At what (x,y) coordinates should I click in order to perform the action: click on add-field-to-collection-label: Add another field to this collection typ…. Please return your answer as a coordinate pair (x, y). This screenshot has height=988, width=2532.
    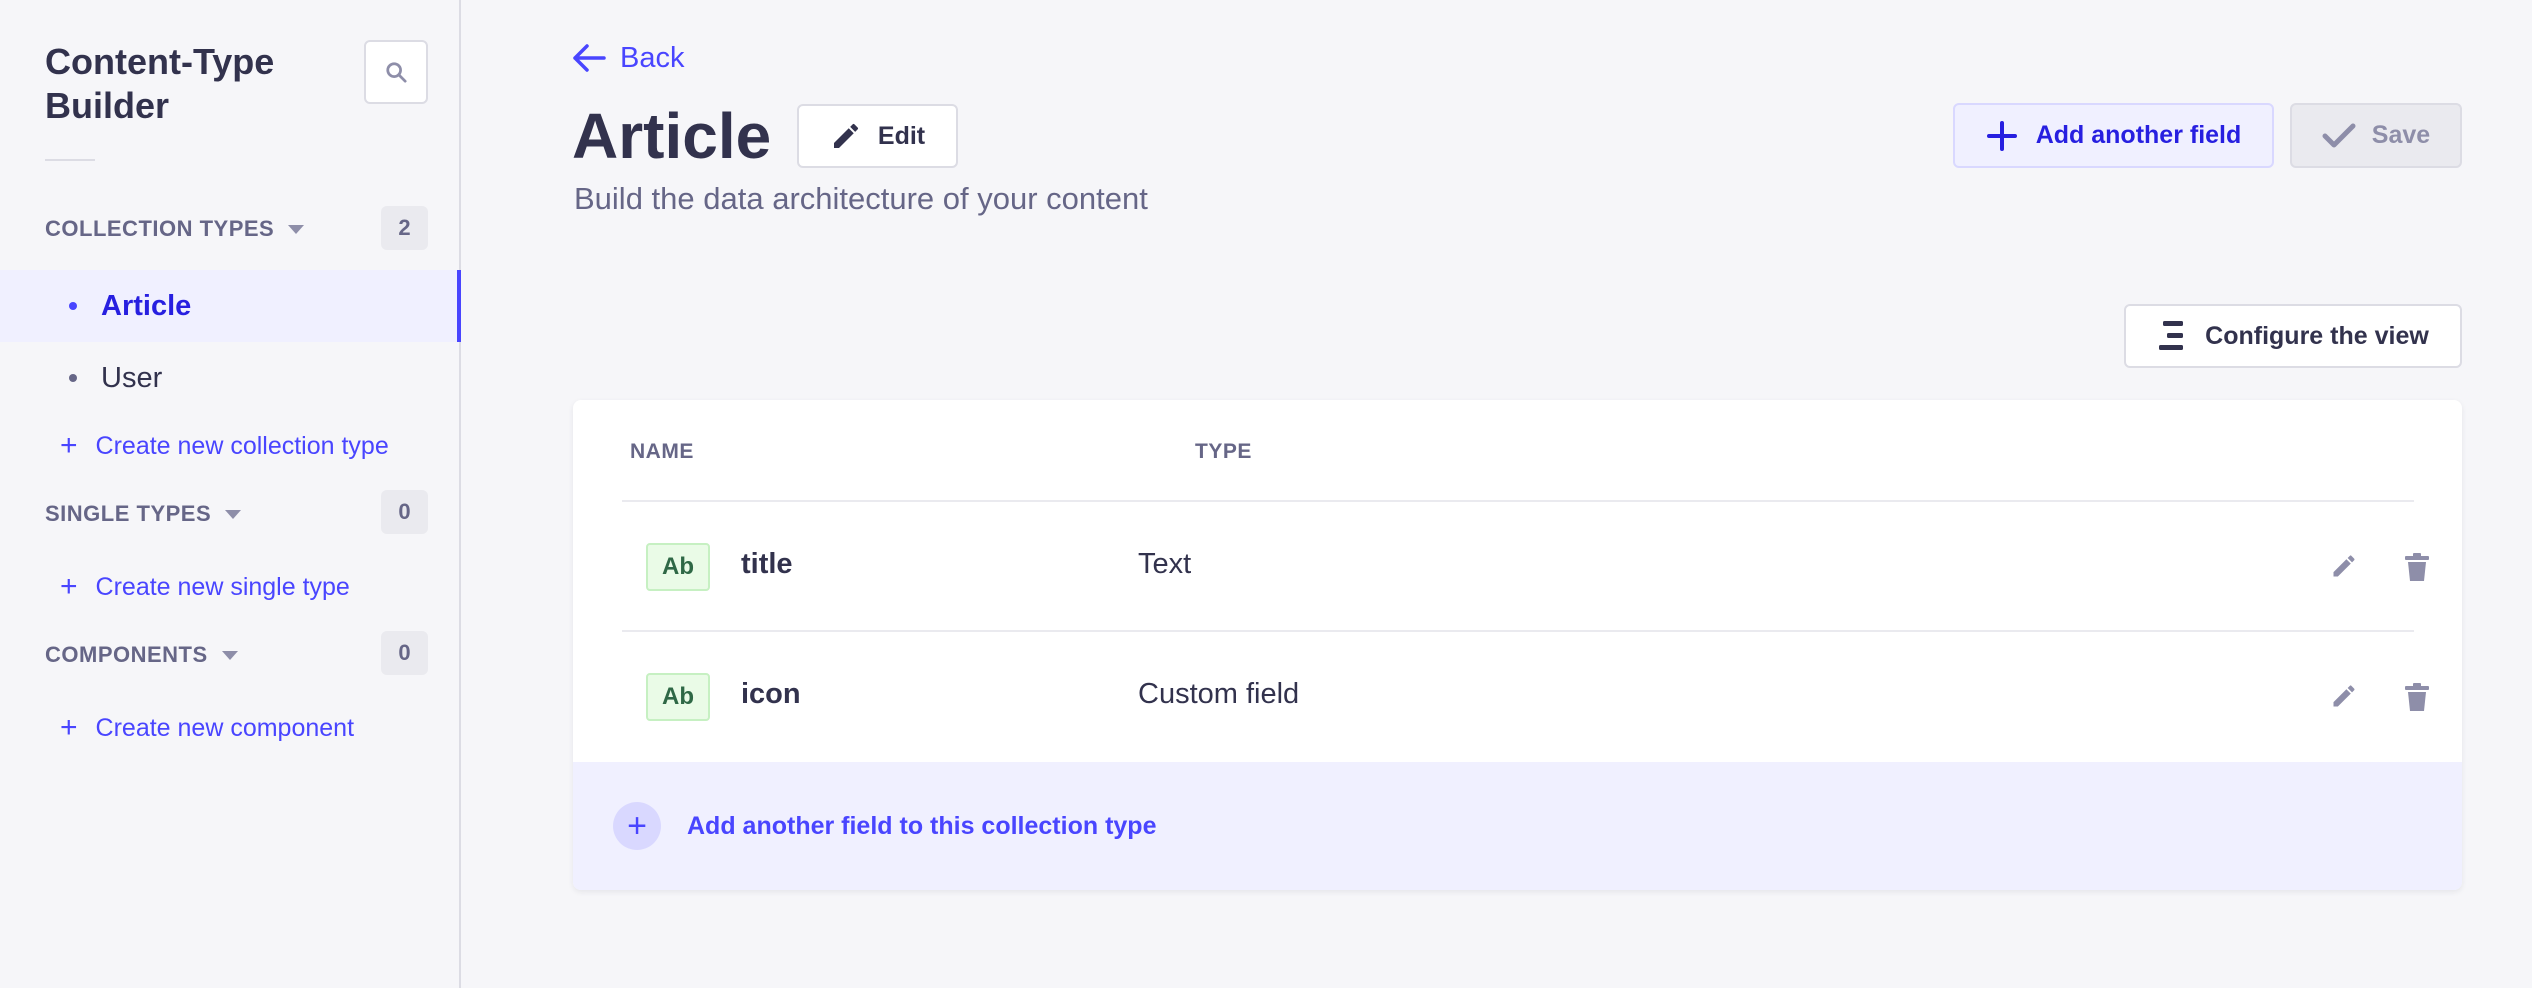
    Looking at the image, I should click on (922, 825).